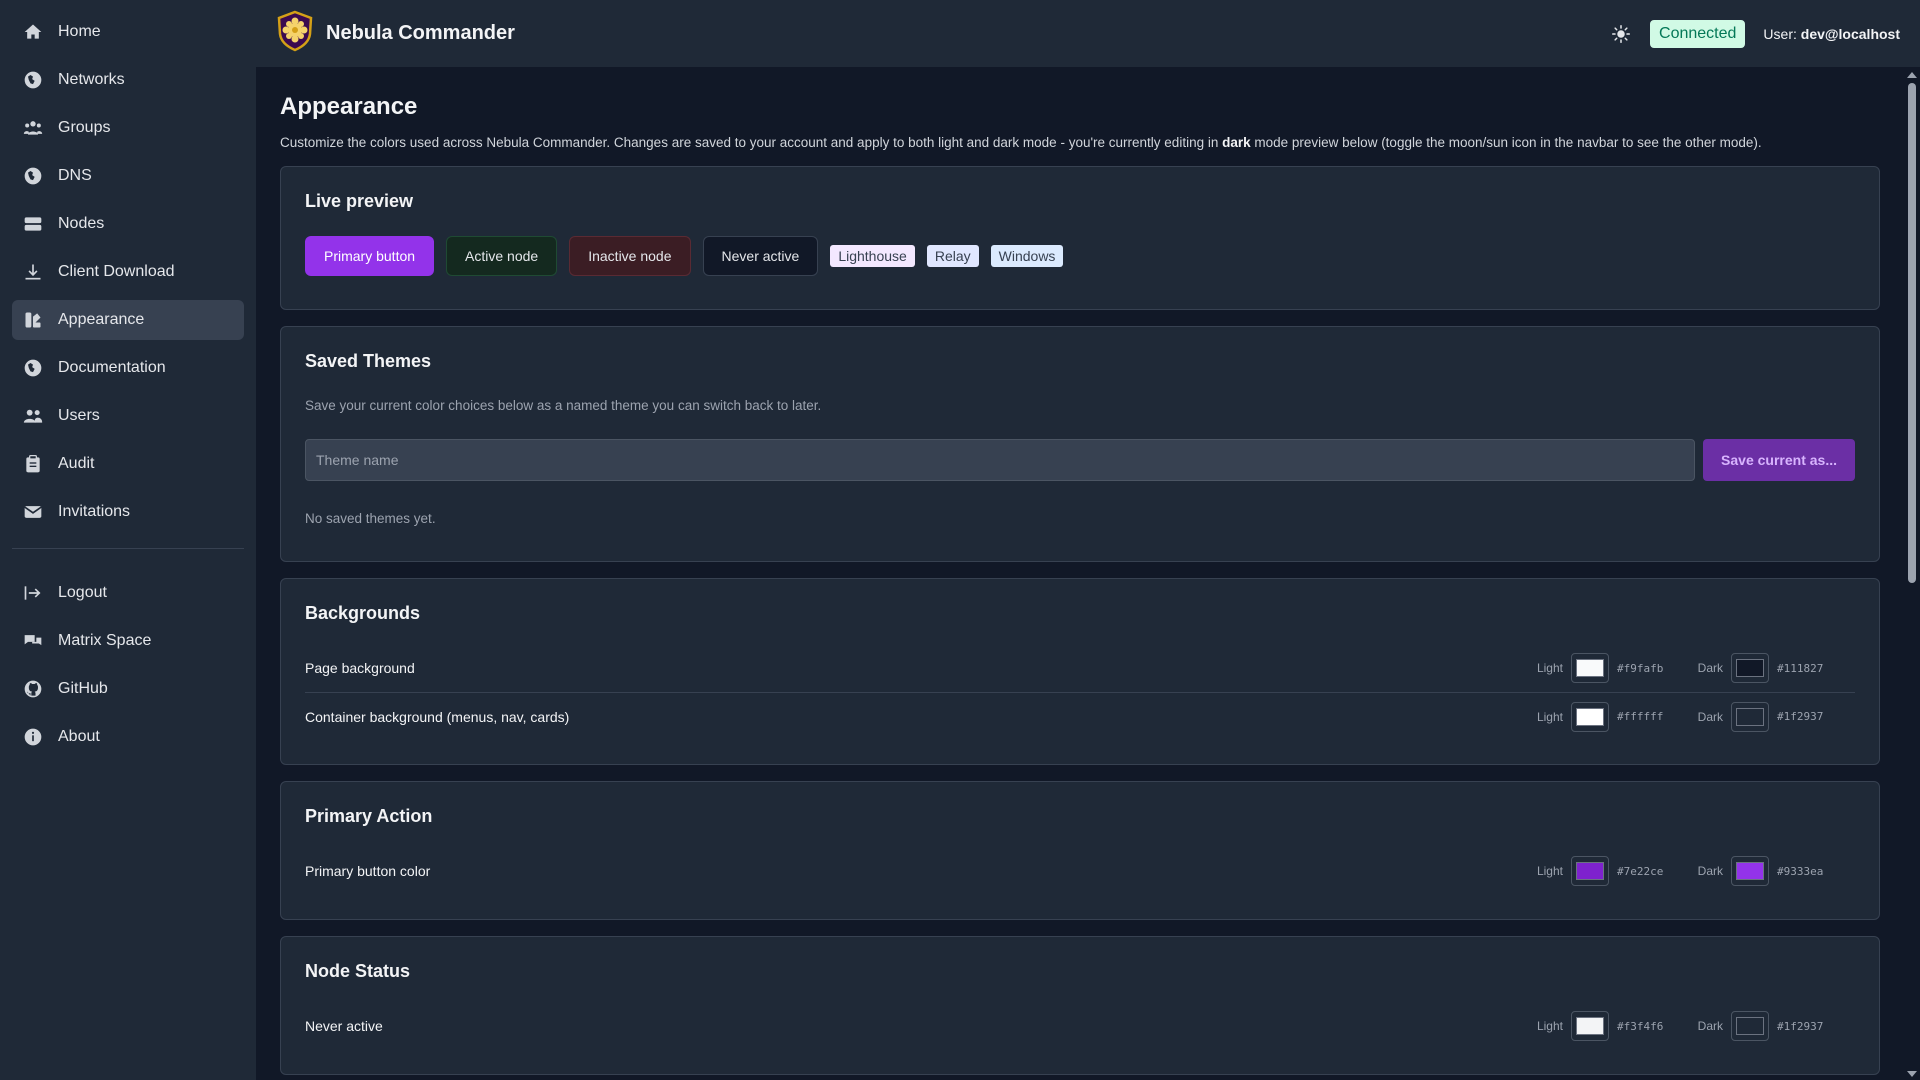  Describe the element at coordinates (1000, 460) in the screenshot. I see `theme-name-input` at that location.